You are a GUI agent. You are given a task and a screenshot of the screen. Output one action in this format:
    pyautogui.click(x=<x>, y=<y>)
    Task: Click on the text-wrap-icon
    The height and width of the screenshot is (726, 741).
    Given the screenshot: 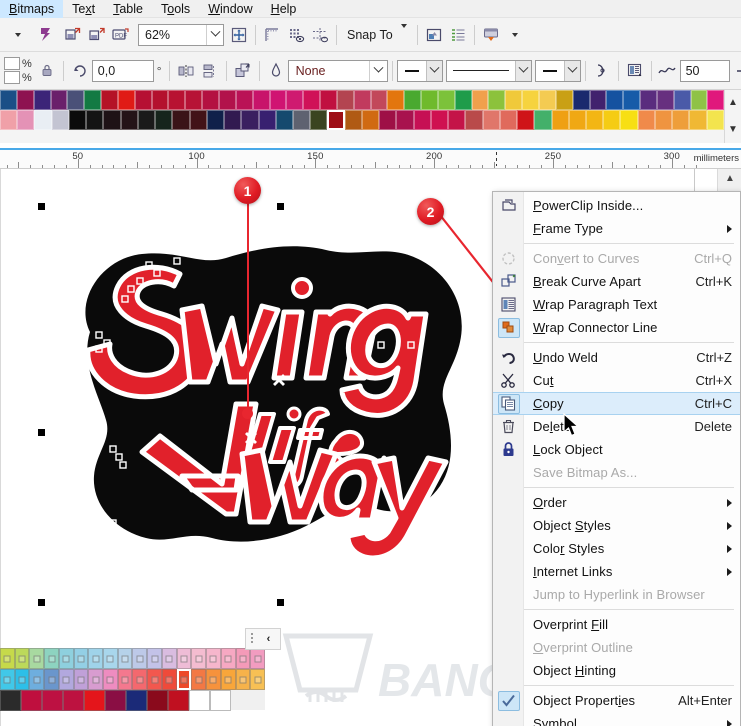 What is the action you would take?
    pyautogui.click(x=635, y=71)
    